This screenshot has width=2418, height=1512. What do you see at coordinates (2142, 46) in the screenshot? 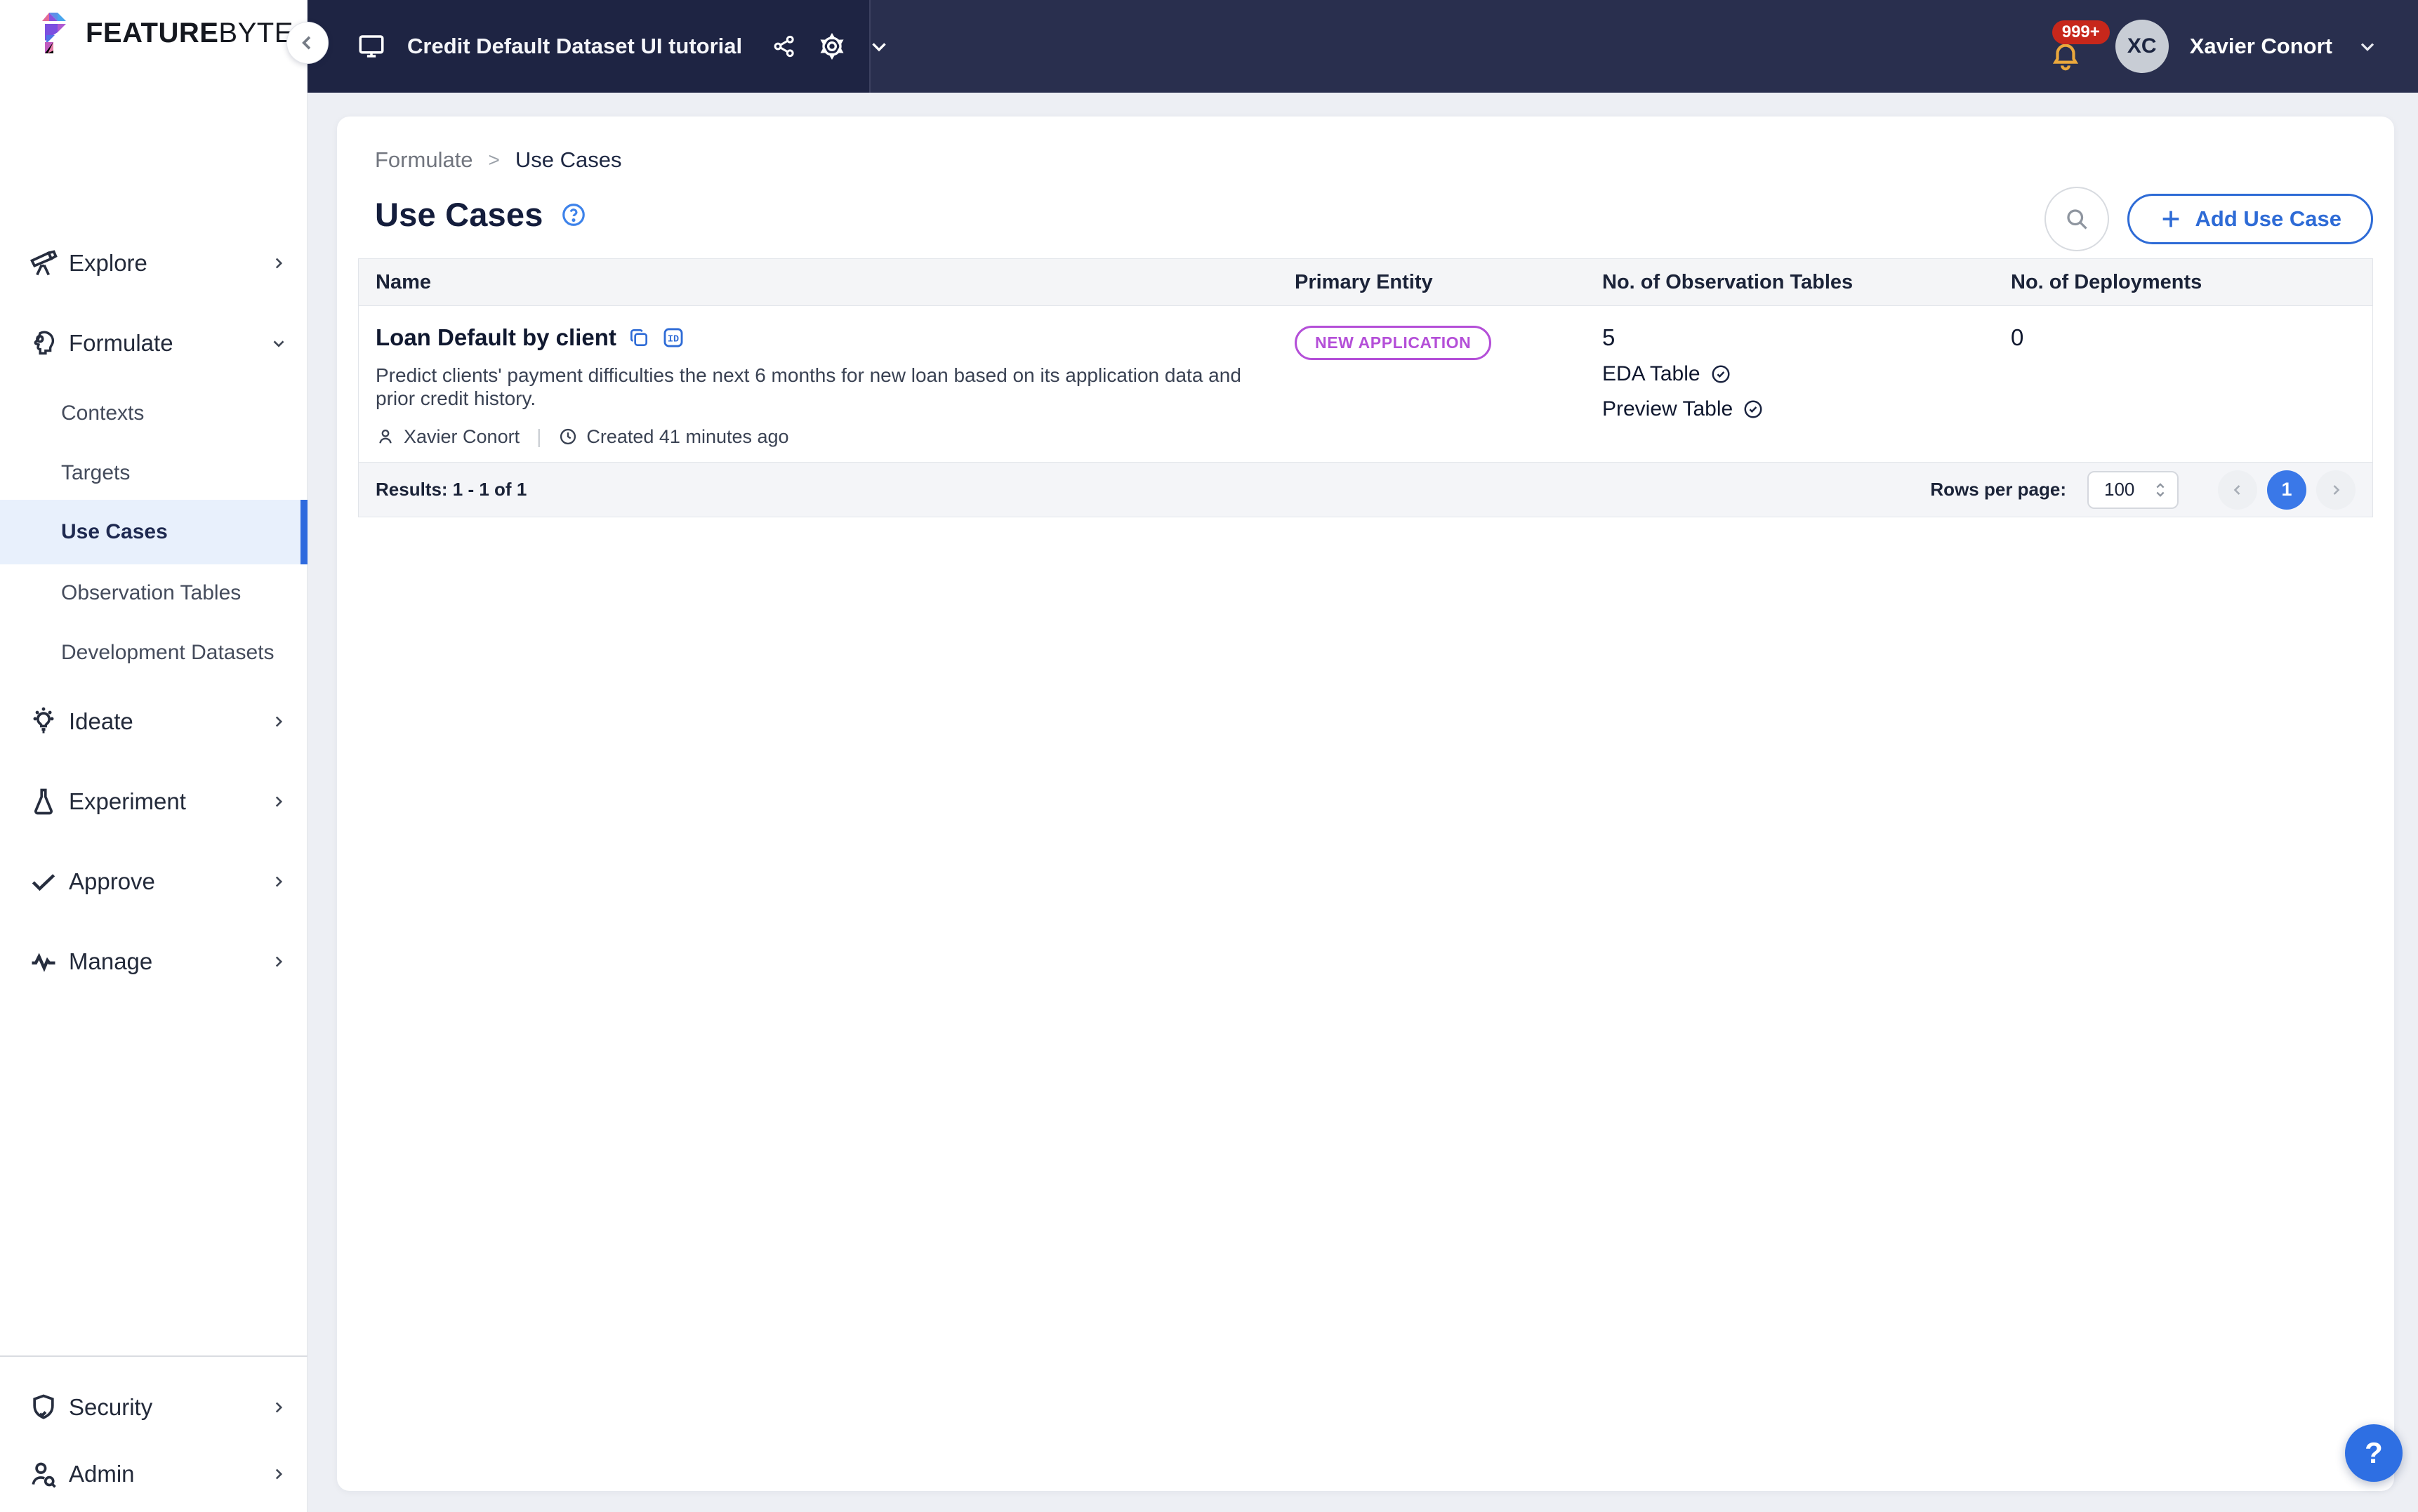
I see `avatar: XC` at bounding box center [2142, 46].